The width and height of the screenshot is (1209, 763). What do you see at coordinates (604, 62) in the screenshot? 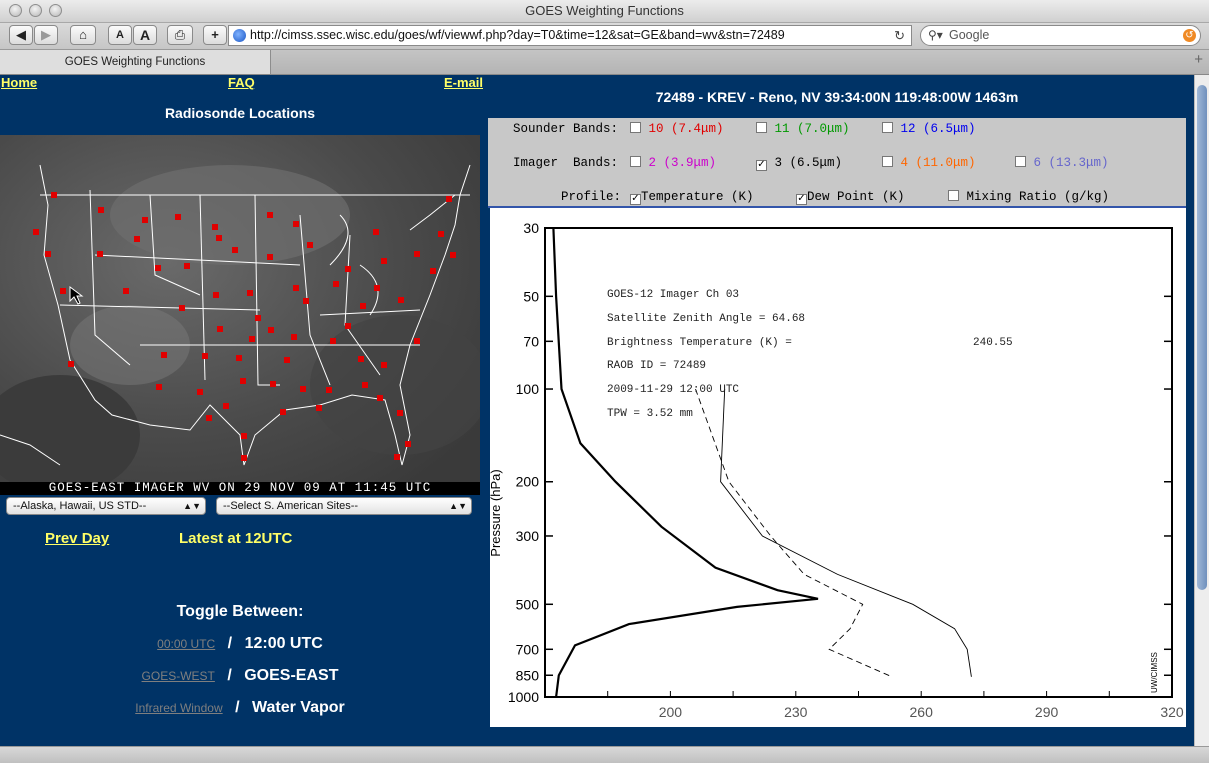
I see `tab-bar: GOES Weighting Functions +` at bounding box center [604, 62].